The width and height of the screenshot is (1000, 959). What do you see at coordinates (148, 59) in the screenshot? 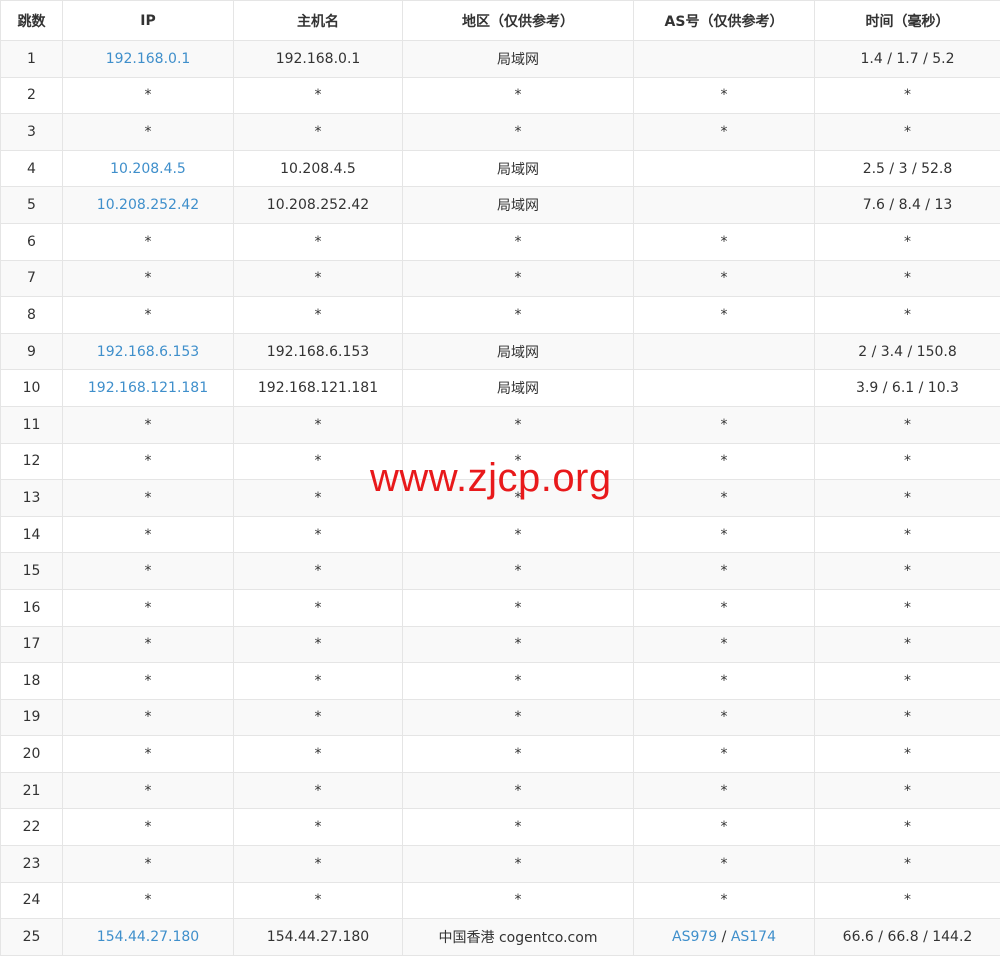
I see `ip-link: 192.168.0.1` at bounding box center [148, 59].